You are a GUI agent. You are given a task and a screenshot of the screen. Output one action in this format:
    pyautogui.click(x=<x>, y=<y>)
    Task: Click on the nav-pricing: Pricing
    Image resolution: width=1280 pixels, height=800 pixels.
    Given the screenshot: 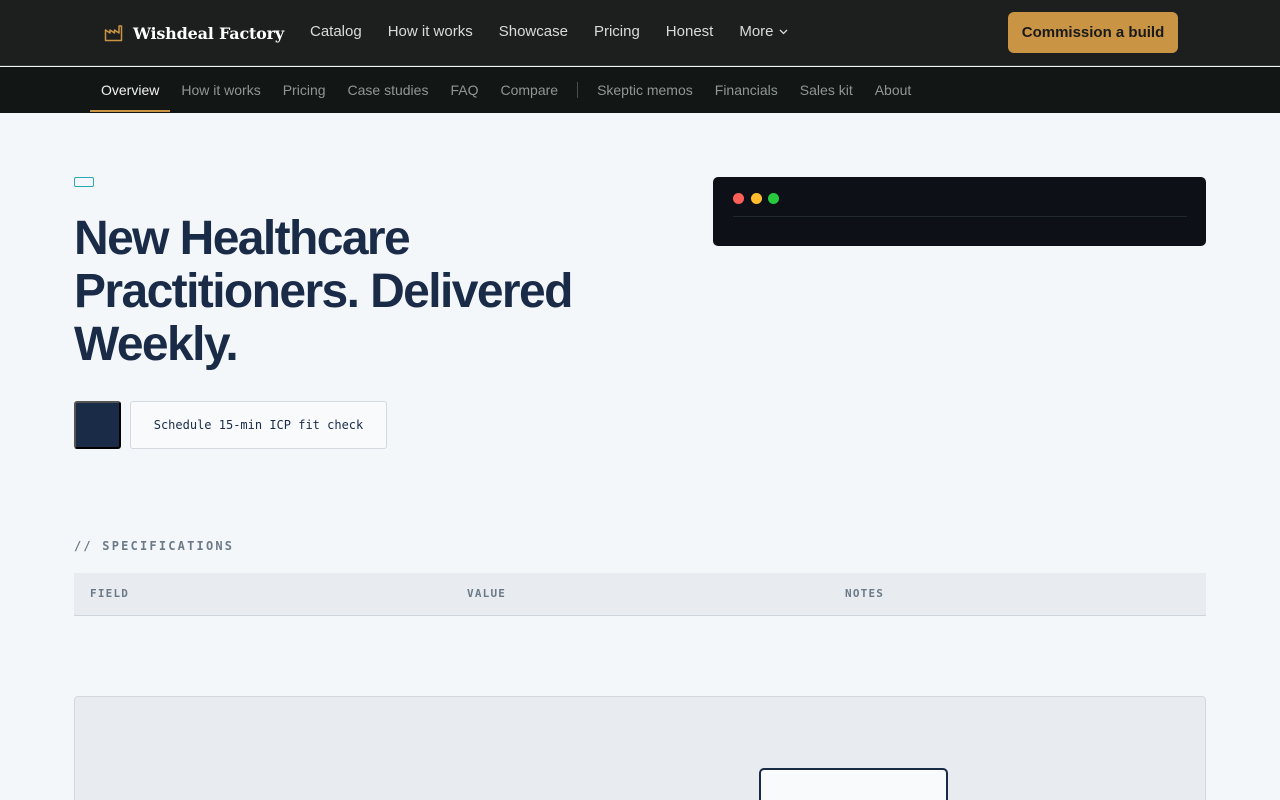 What is the action you would take?
    pyautogui.click(x=617, y=32)
    